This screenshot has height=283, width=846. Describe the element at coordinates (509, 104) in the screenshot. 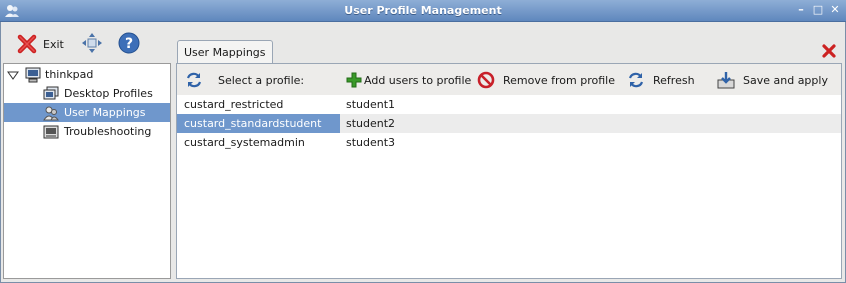

I see `table-row: custard_restricted student1` at that location.